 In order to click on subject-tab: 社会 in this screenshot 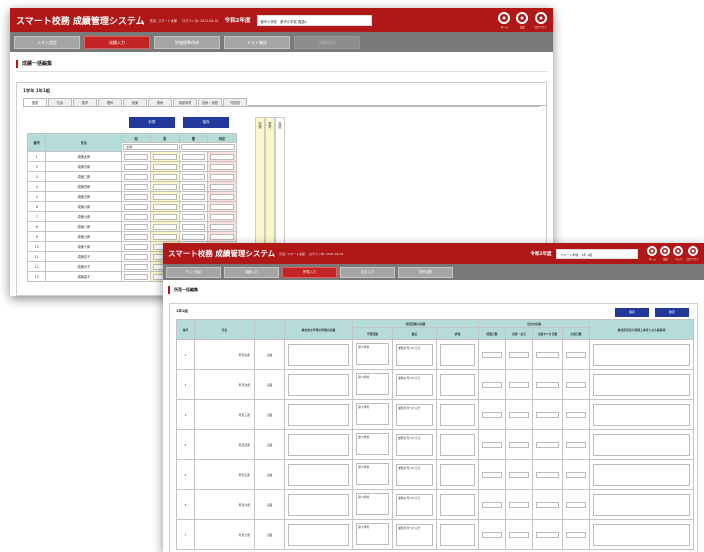, I will do `click(60, 102)`.